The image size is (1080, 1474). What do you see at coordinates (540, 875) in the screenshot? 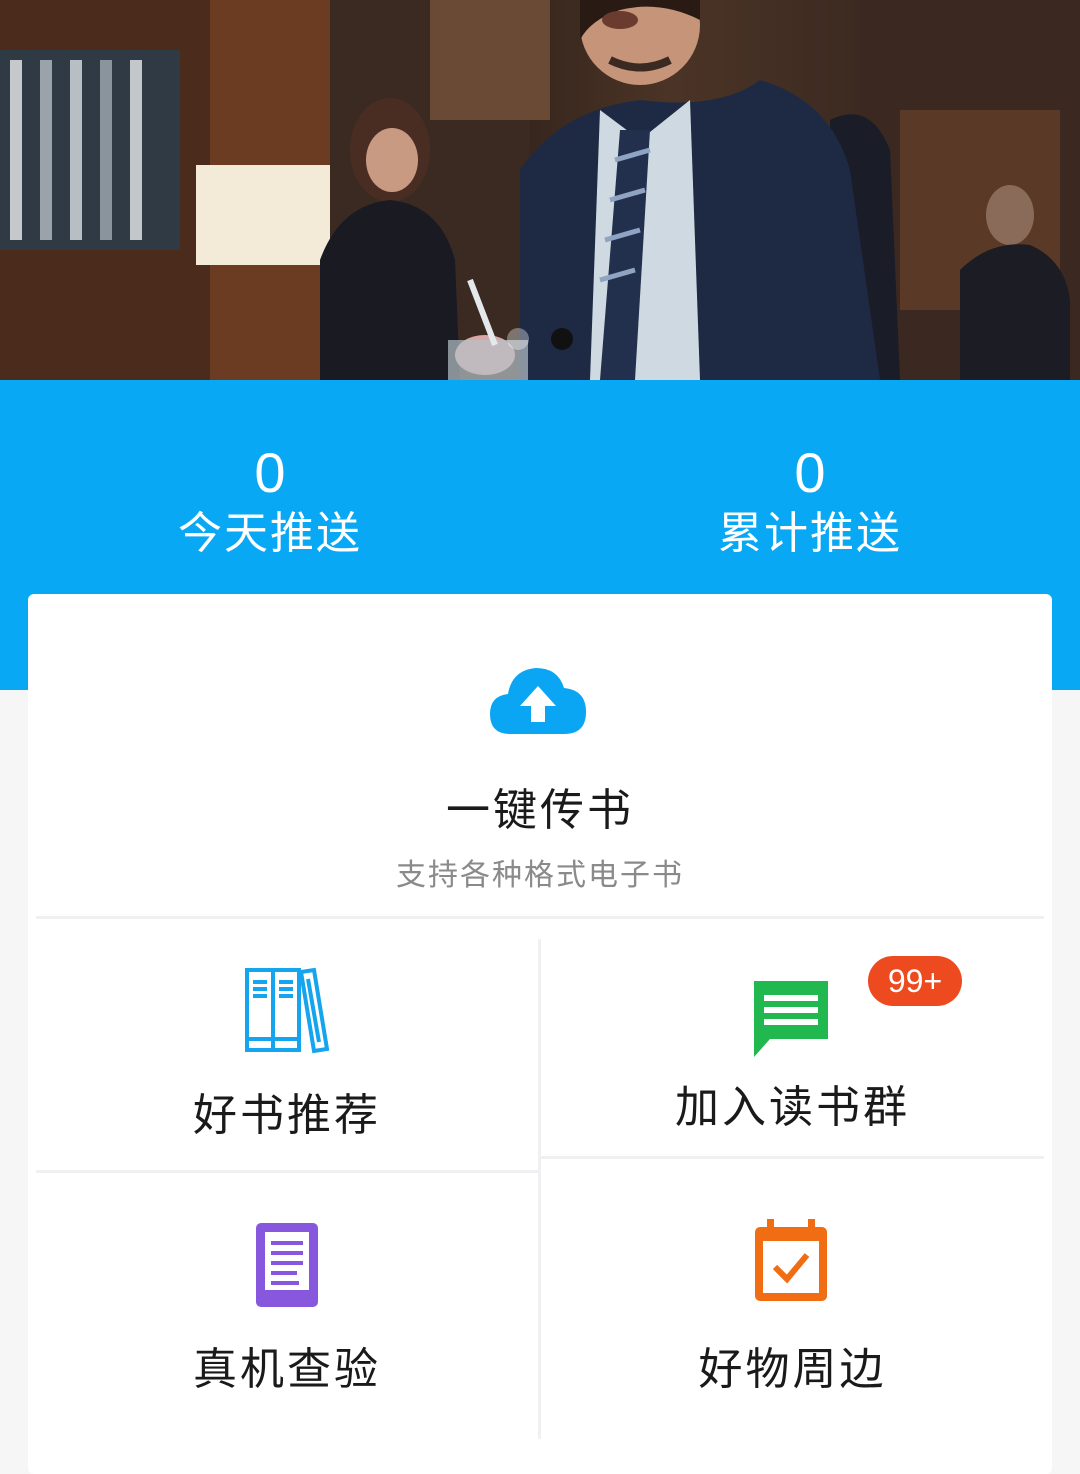
I see `upload-subtitle: 支持各种格式电子书` at bounding box center [540, 875].